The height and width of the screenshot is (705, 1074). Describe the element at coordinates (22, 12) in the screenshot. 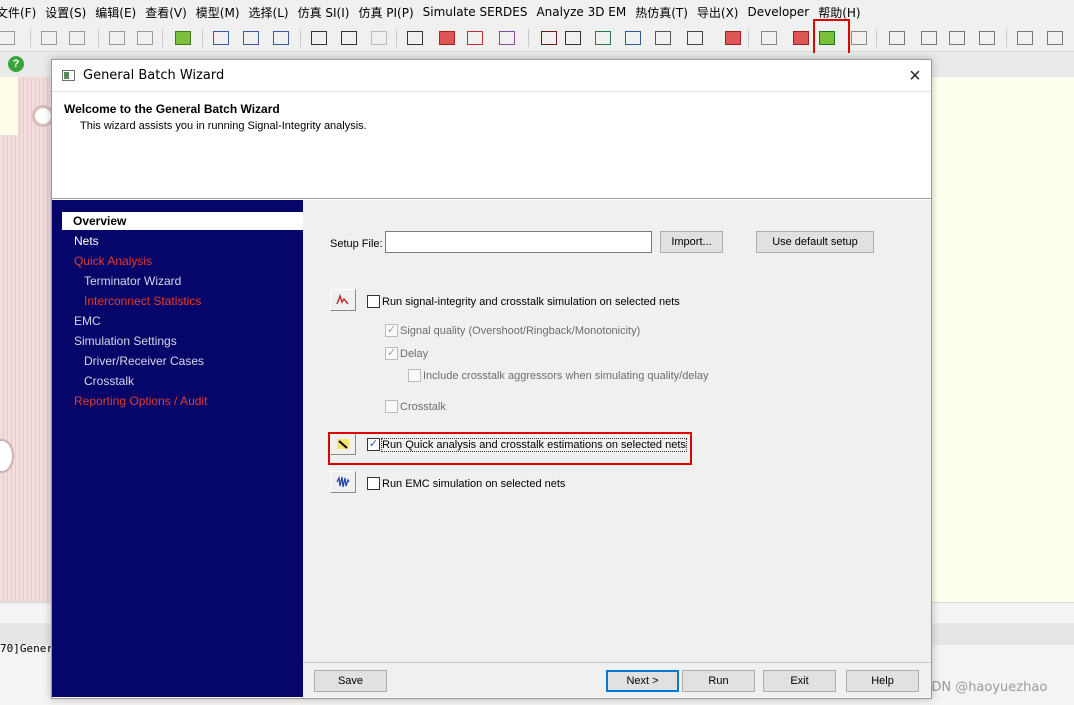

I see `menu-item: 文件(F)` at that location.